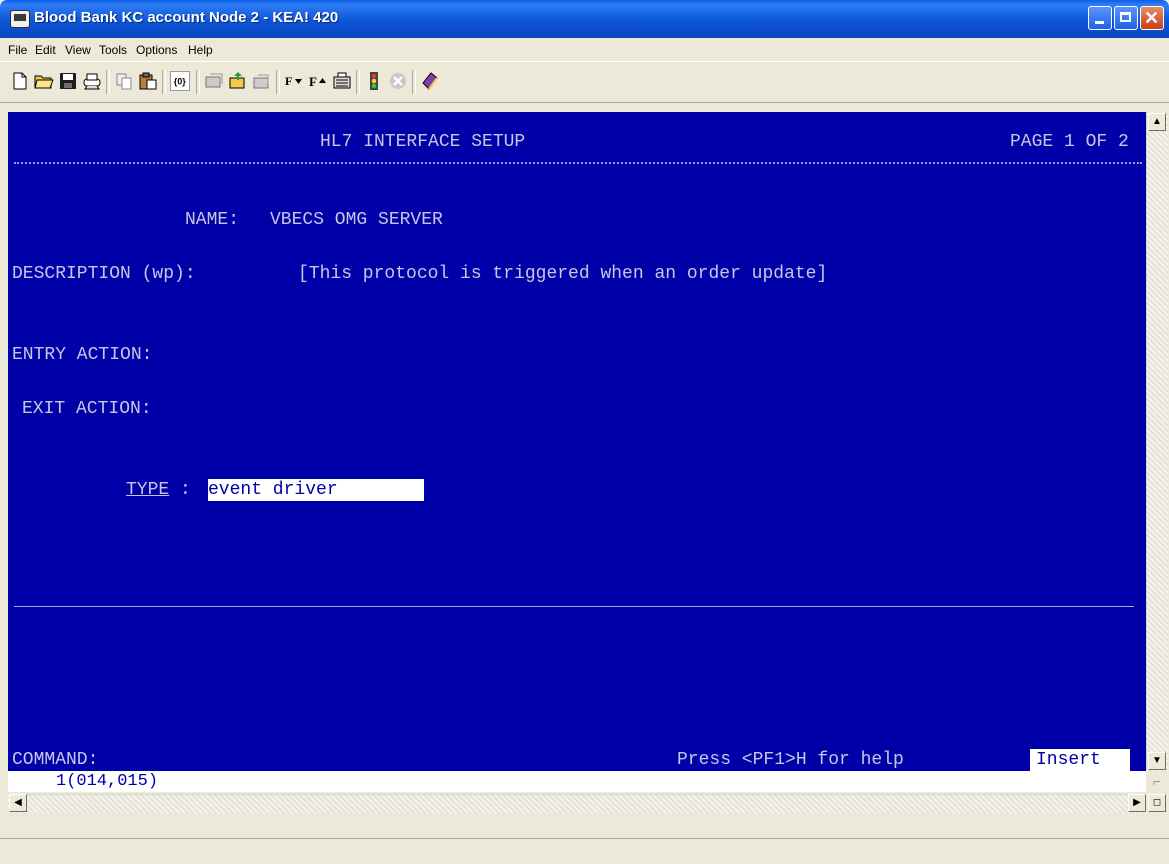 The image size is (1169, 864). I want to click on type-colon: :, so click(185, 490).